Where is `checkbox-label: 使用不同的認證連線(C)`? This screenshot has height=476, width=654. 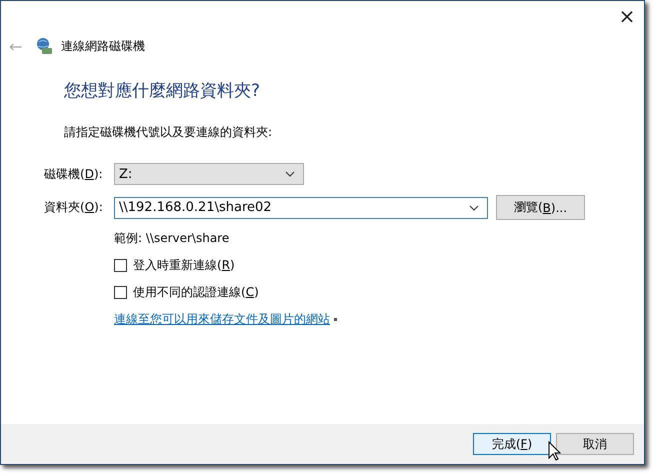 checkbox-label: 使用不同的認證連線(C) is located at coordinates (196, 292).